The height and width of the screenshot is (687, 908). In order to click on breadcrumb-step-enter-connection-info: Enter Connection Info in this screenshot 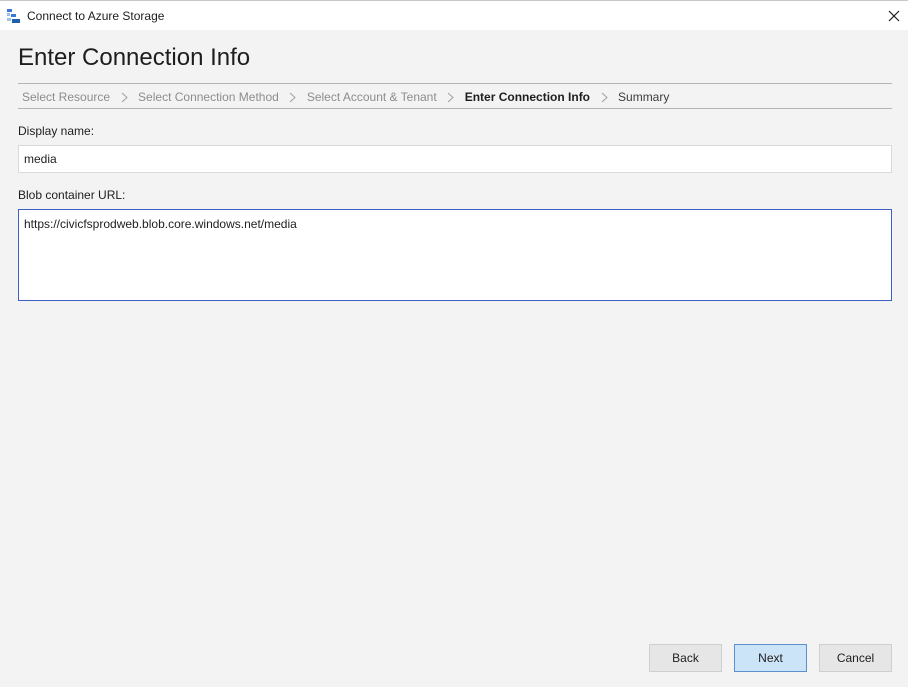, I will do `click(527, 97)`.